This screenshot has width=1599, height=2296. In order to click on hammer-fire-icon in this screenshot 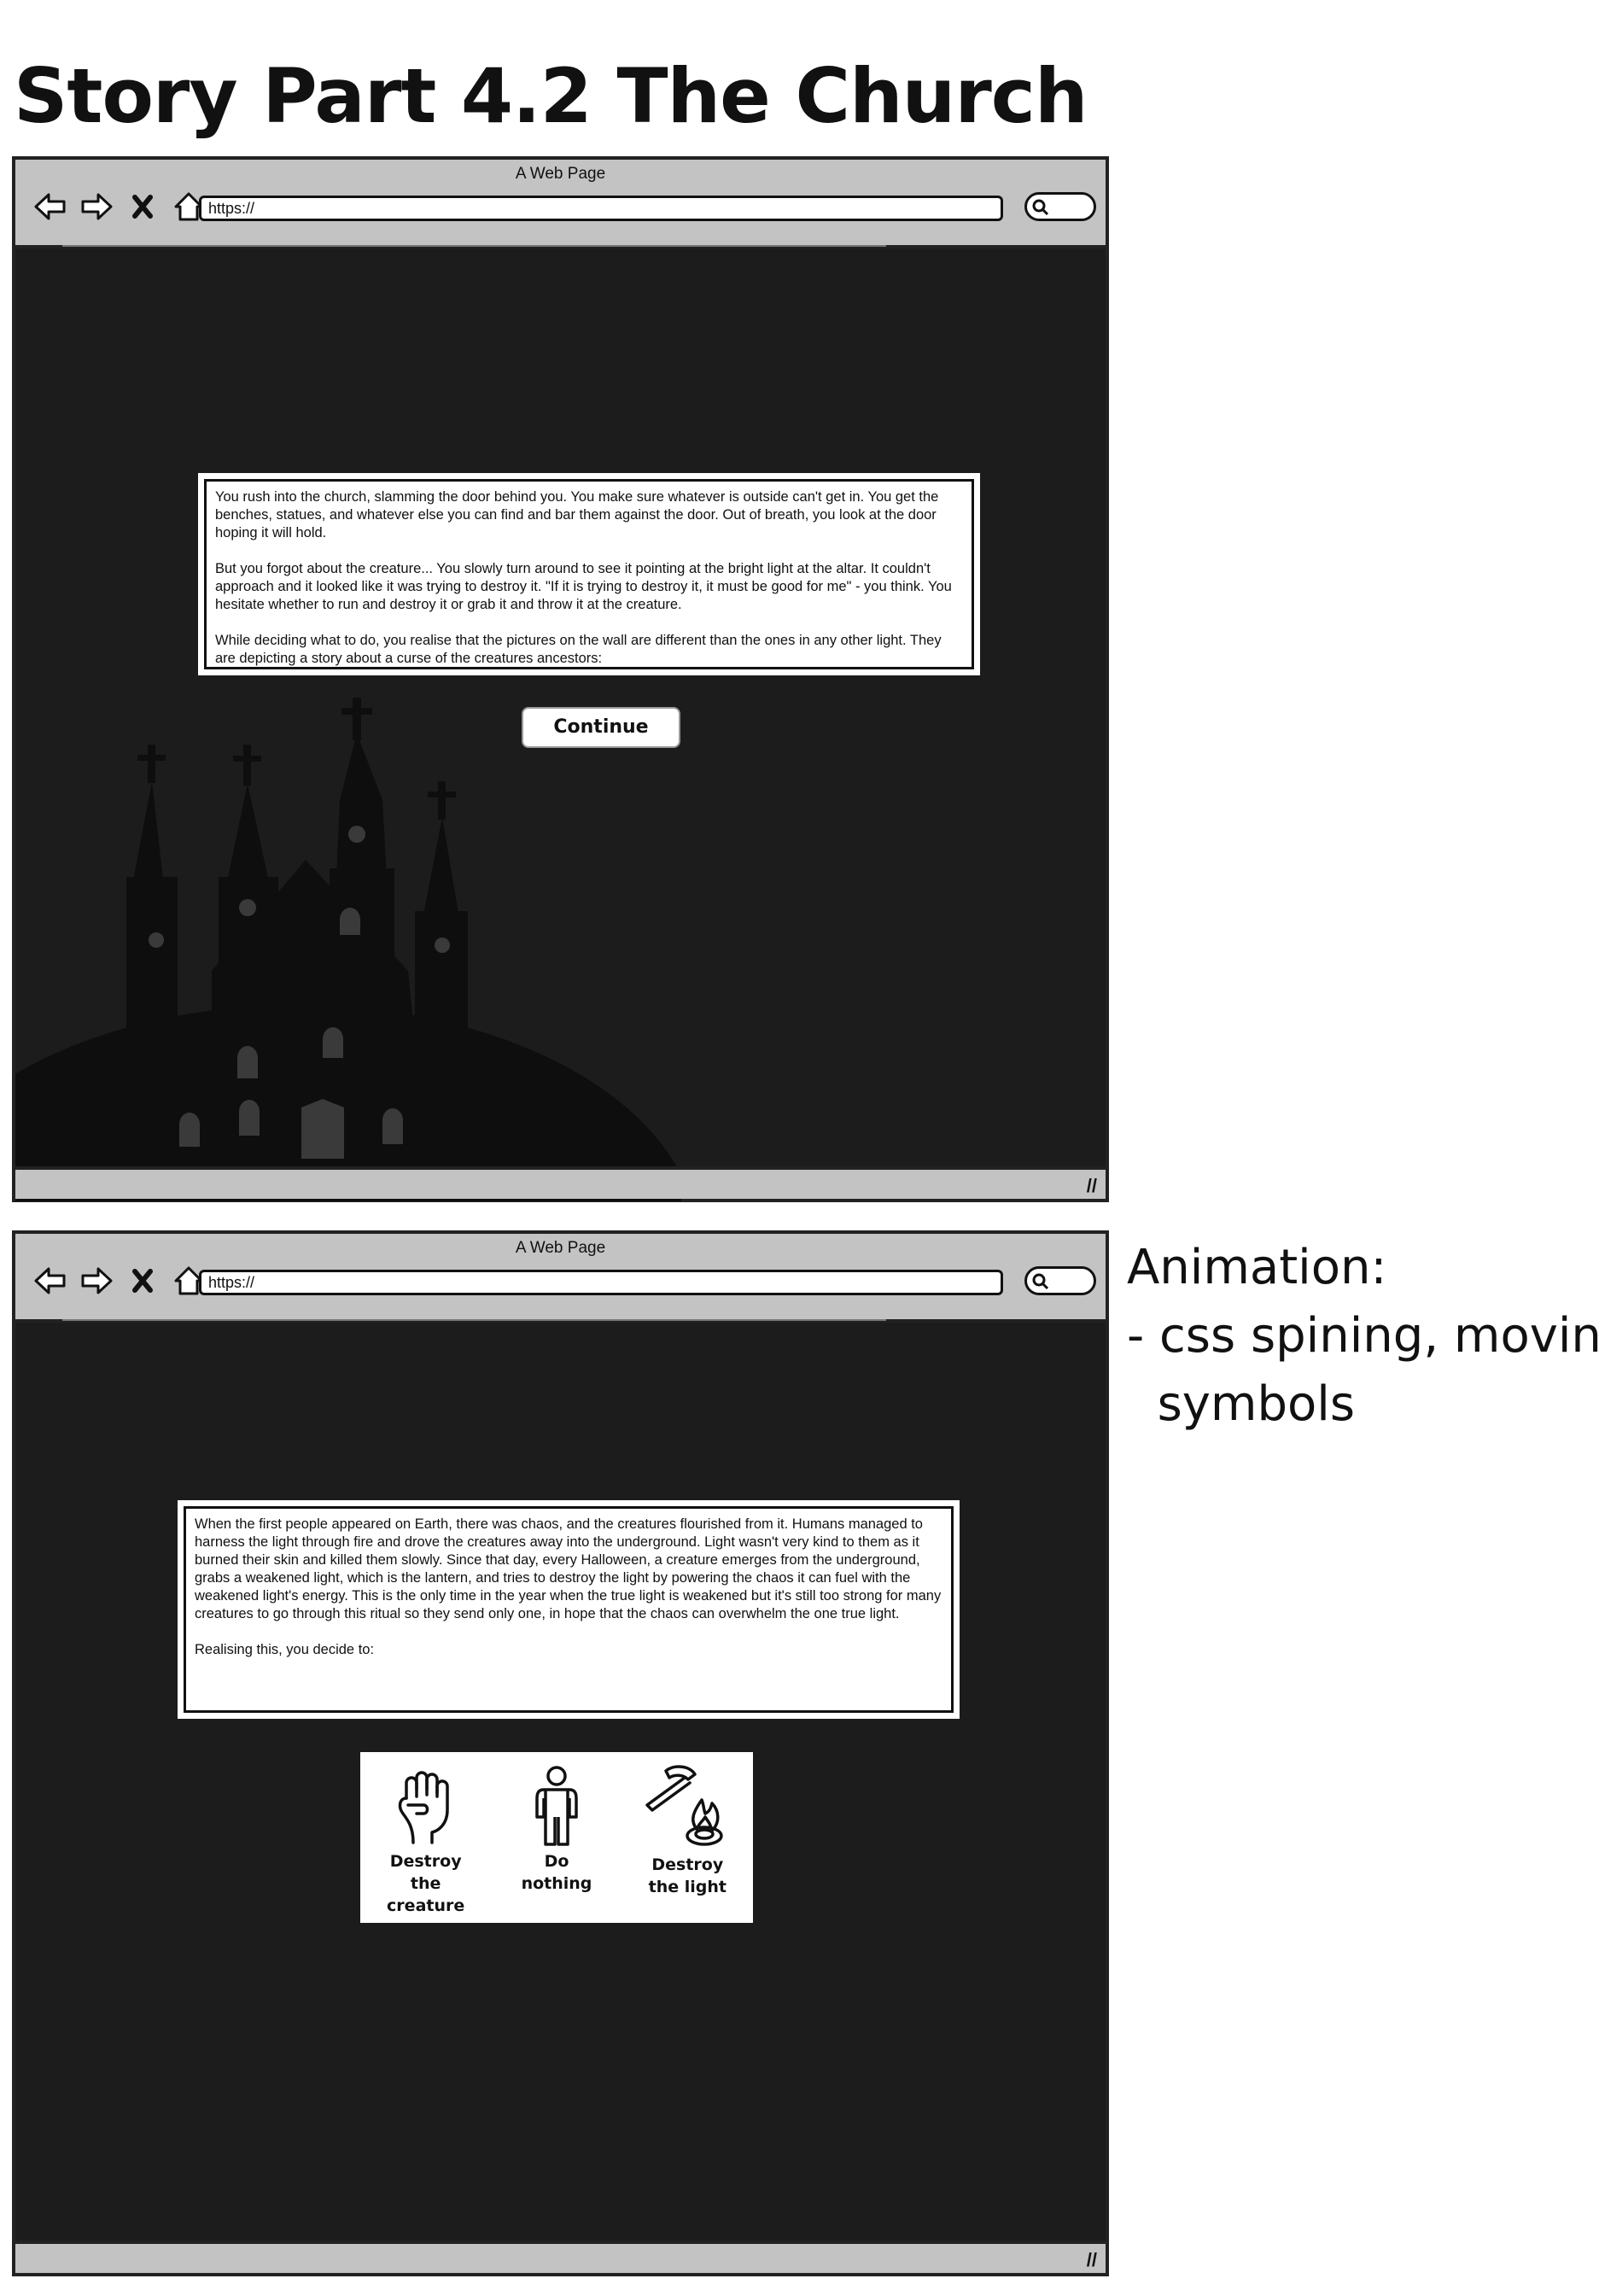, I will do `click(685, 1806)`.